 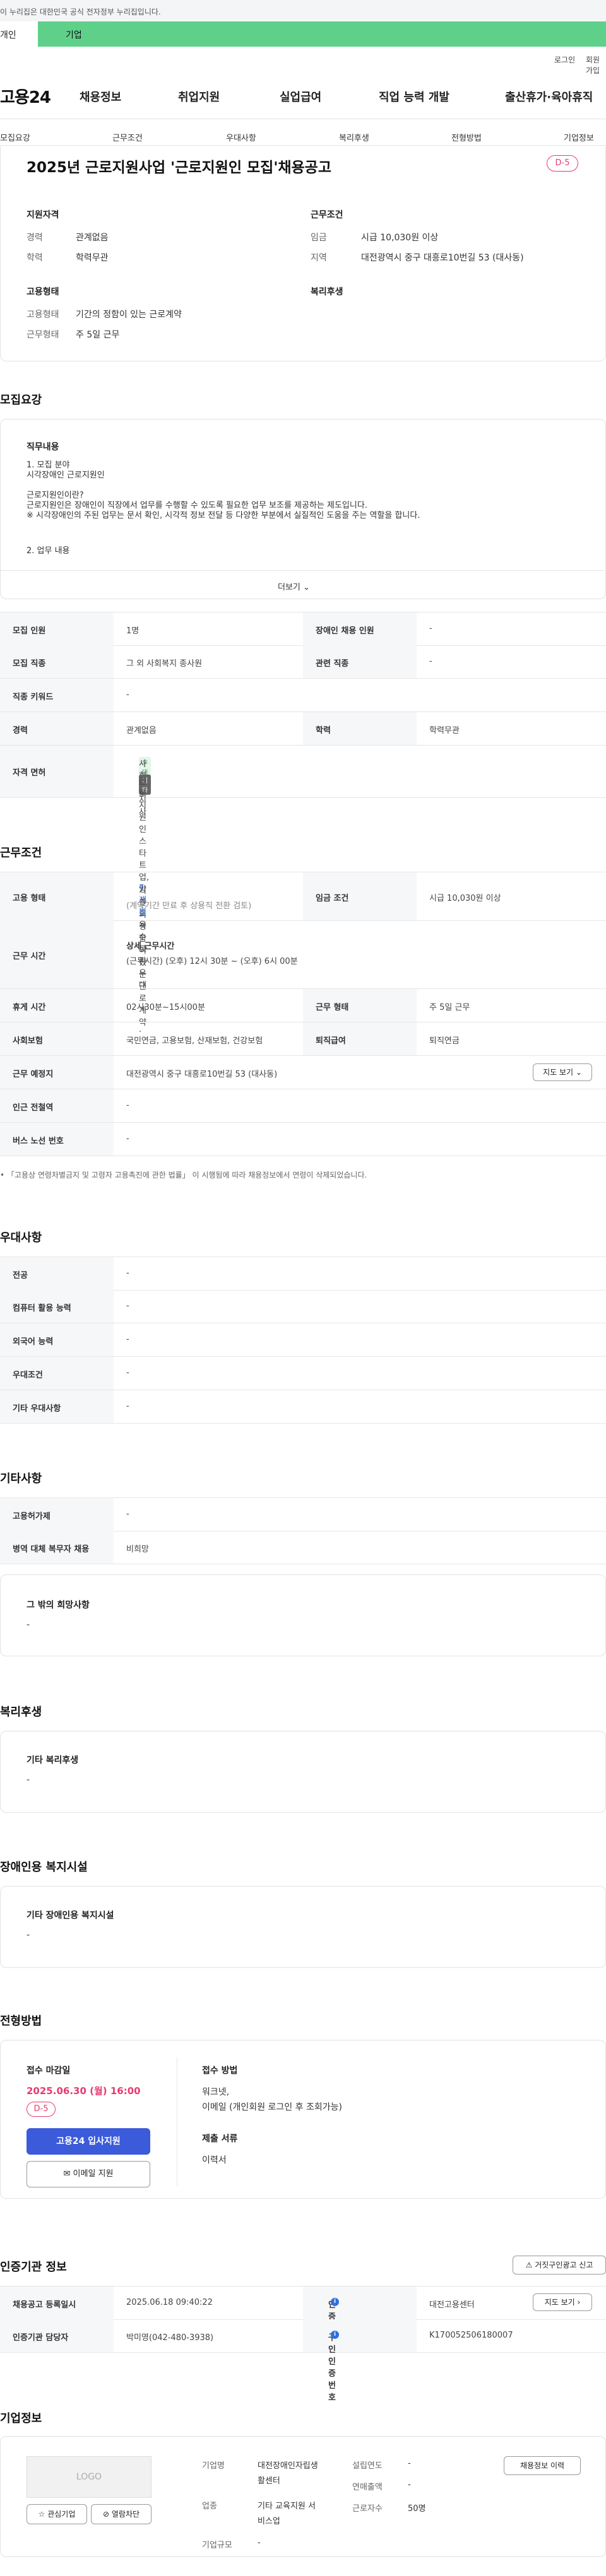 What do you see at coordinates (322, 34) in the screenshot?
I see `tab-corporate: 기업` at bounding box center [322, 34].